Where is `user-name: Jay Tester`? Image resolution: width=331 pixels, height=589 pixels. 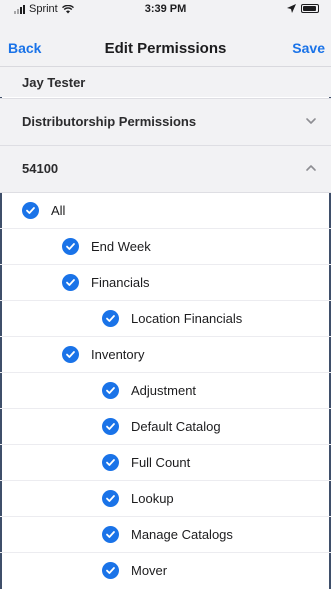 user-name: Jay Tester is located at coordinates (54, 82).